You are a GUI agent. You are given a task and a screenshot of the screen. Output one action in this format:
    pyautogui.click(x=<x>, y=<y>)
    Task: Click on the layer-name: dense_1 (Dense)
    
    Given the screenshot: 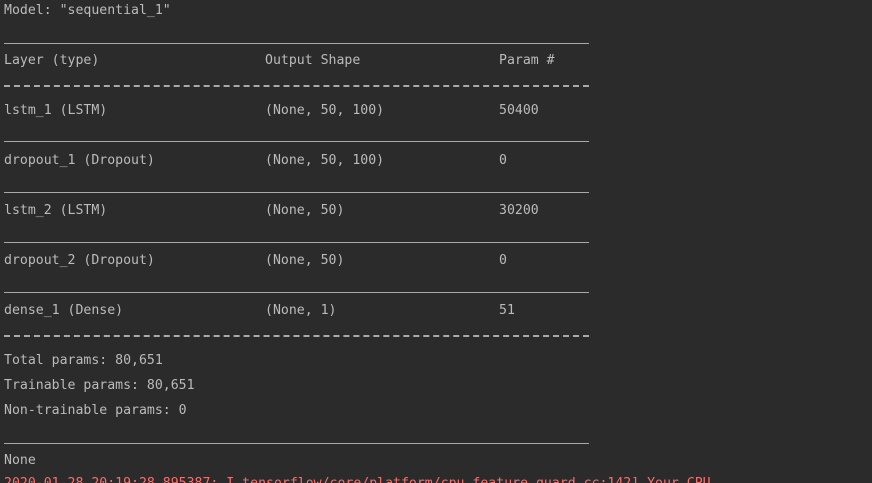 What is the action you would take?
    pyautogui.click(x=64, y=310)
    